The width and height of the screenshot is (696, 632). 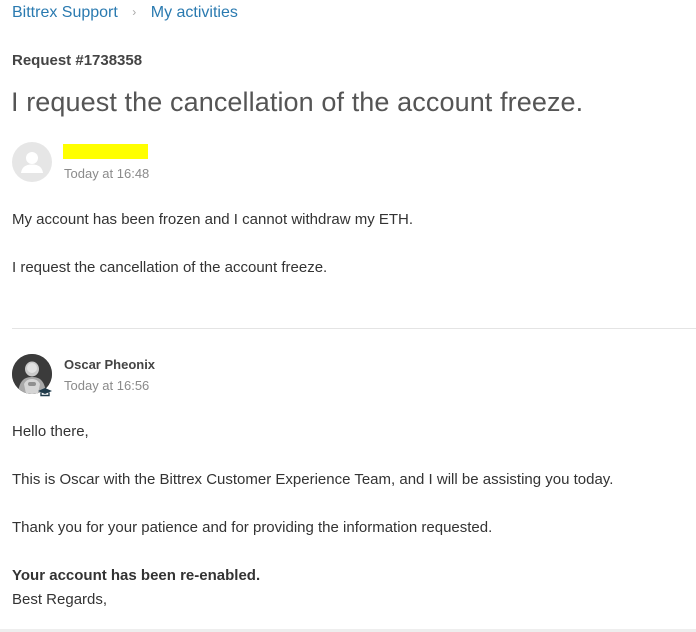 What do you see at coordinates (125, 13) in the screenshot?
I see `breadcrumb: Bittrex Support › My activities` at bounding box center [125, 13].